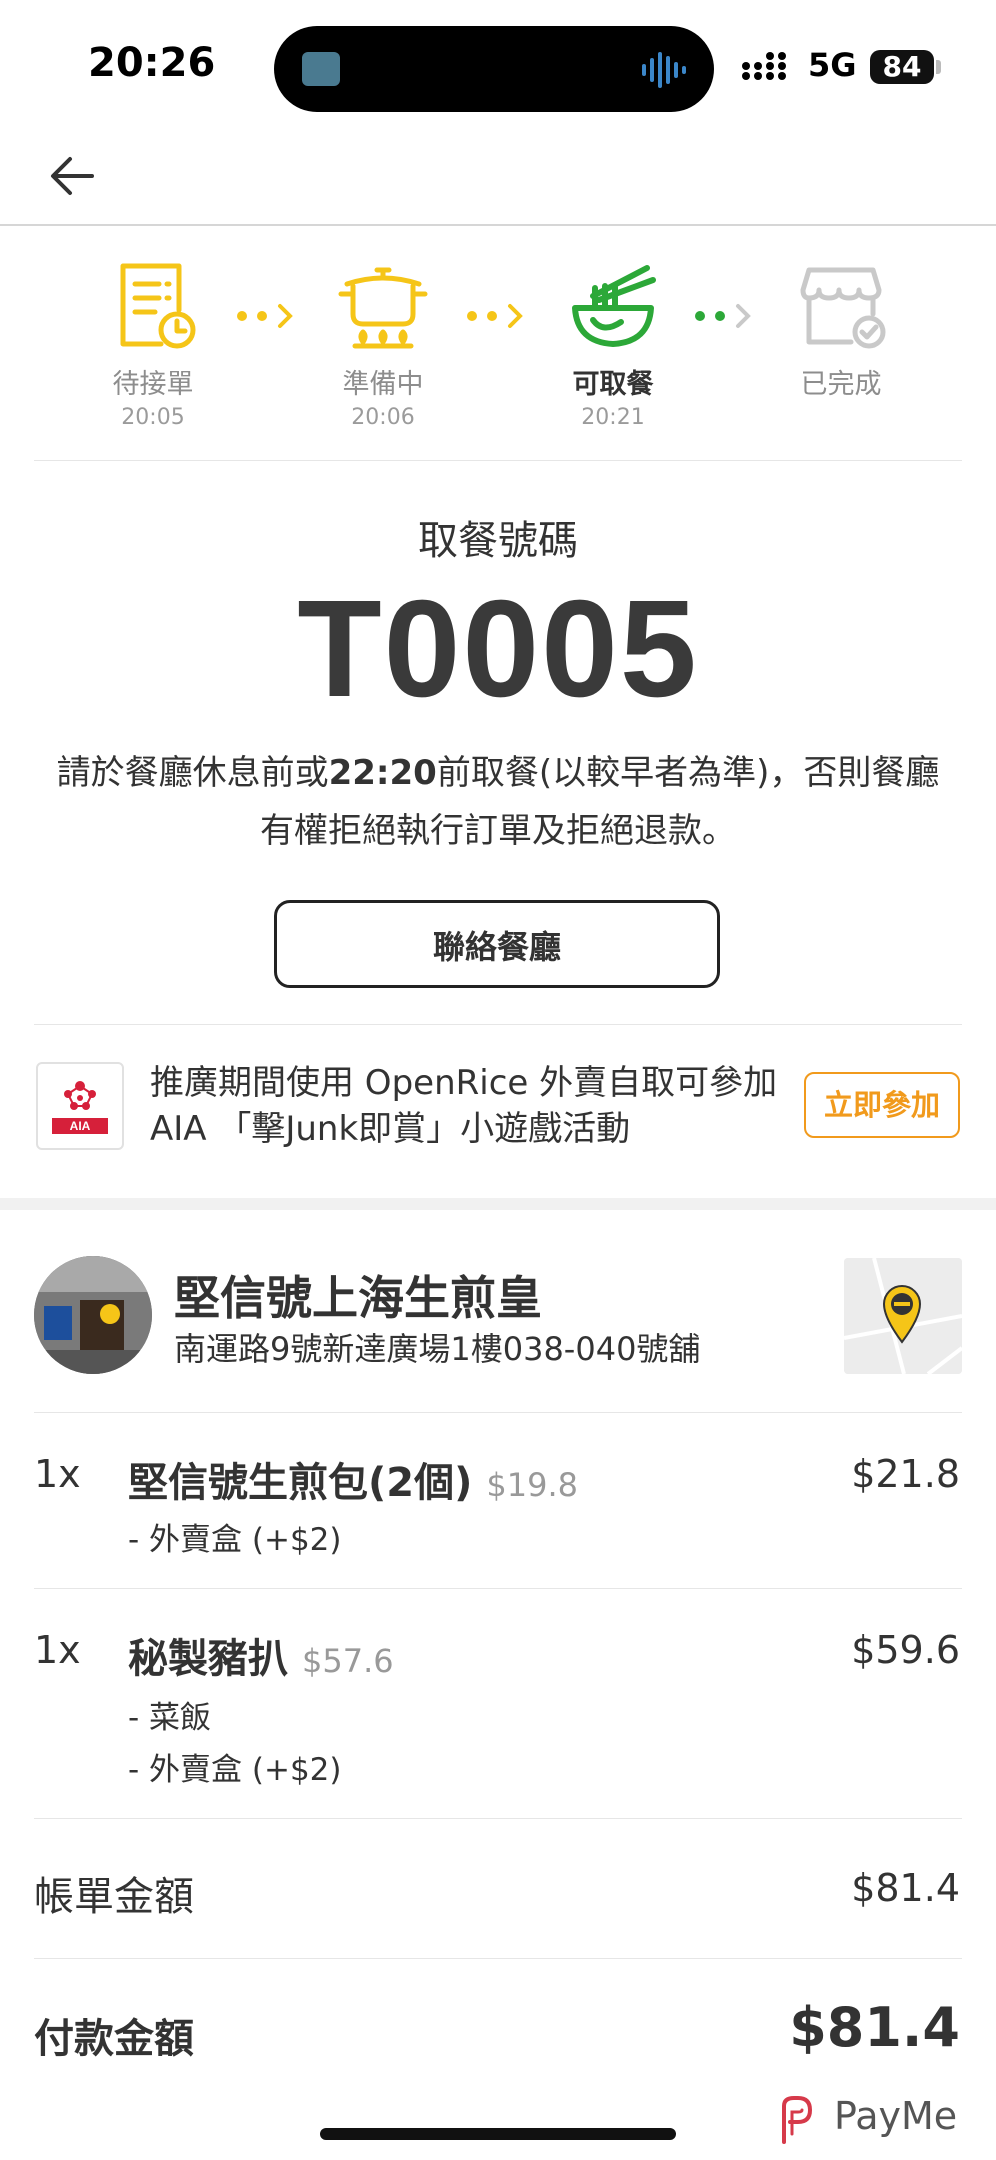  What do you see at coordinates (614, 306) in the screenshot?
I see `noodle-bowl-icon` at bounding box center [614, 306].